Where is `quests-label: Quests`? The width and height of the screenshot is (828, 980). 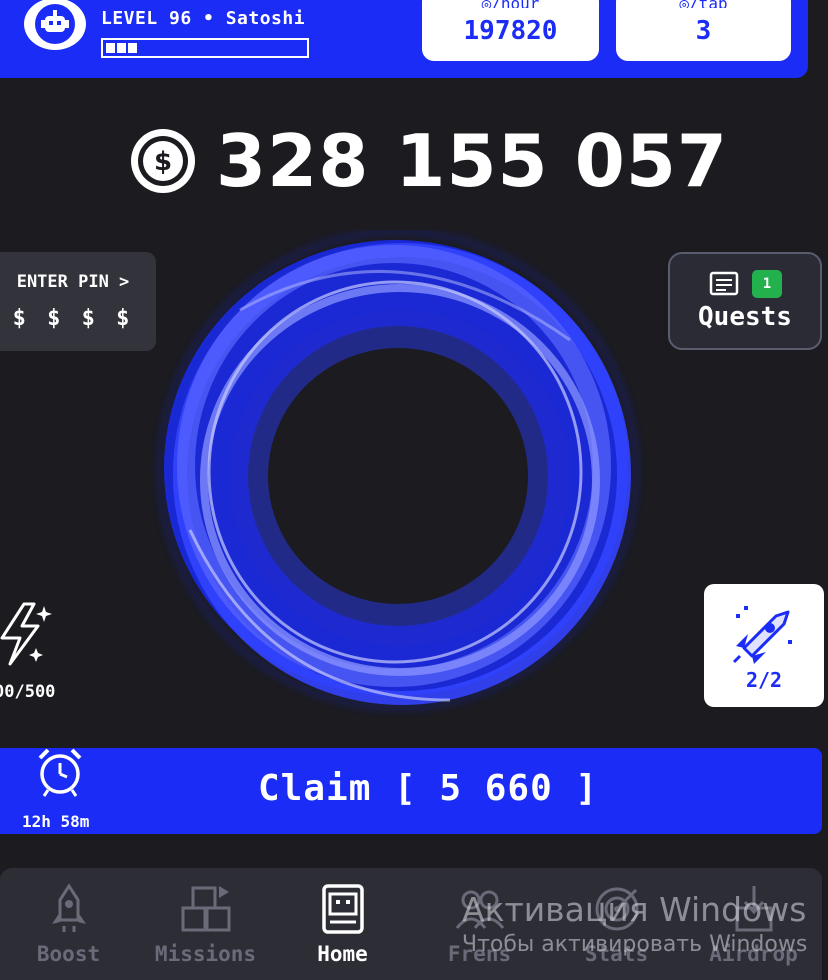 quests-label: Quests is located at coordinates (745, 317).